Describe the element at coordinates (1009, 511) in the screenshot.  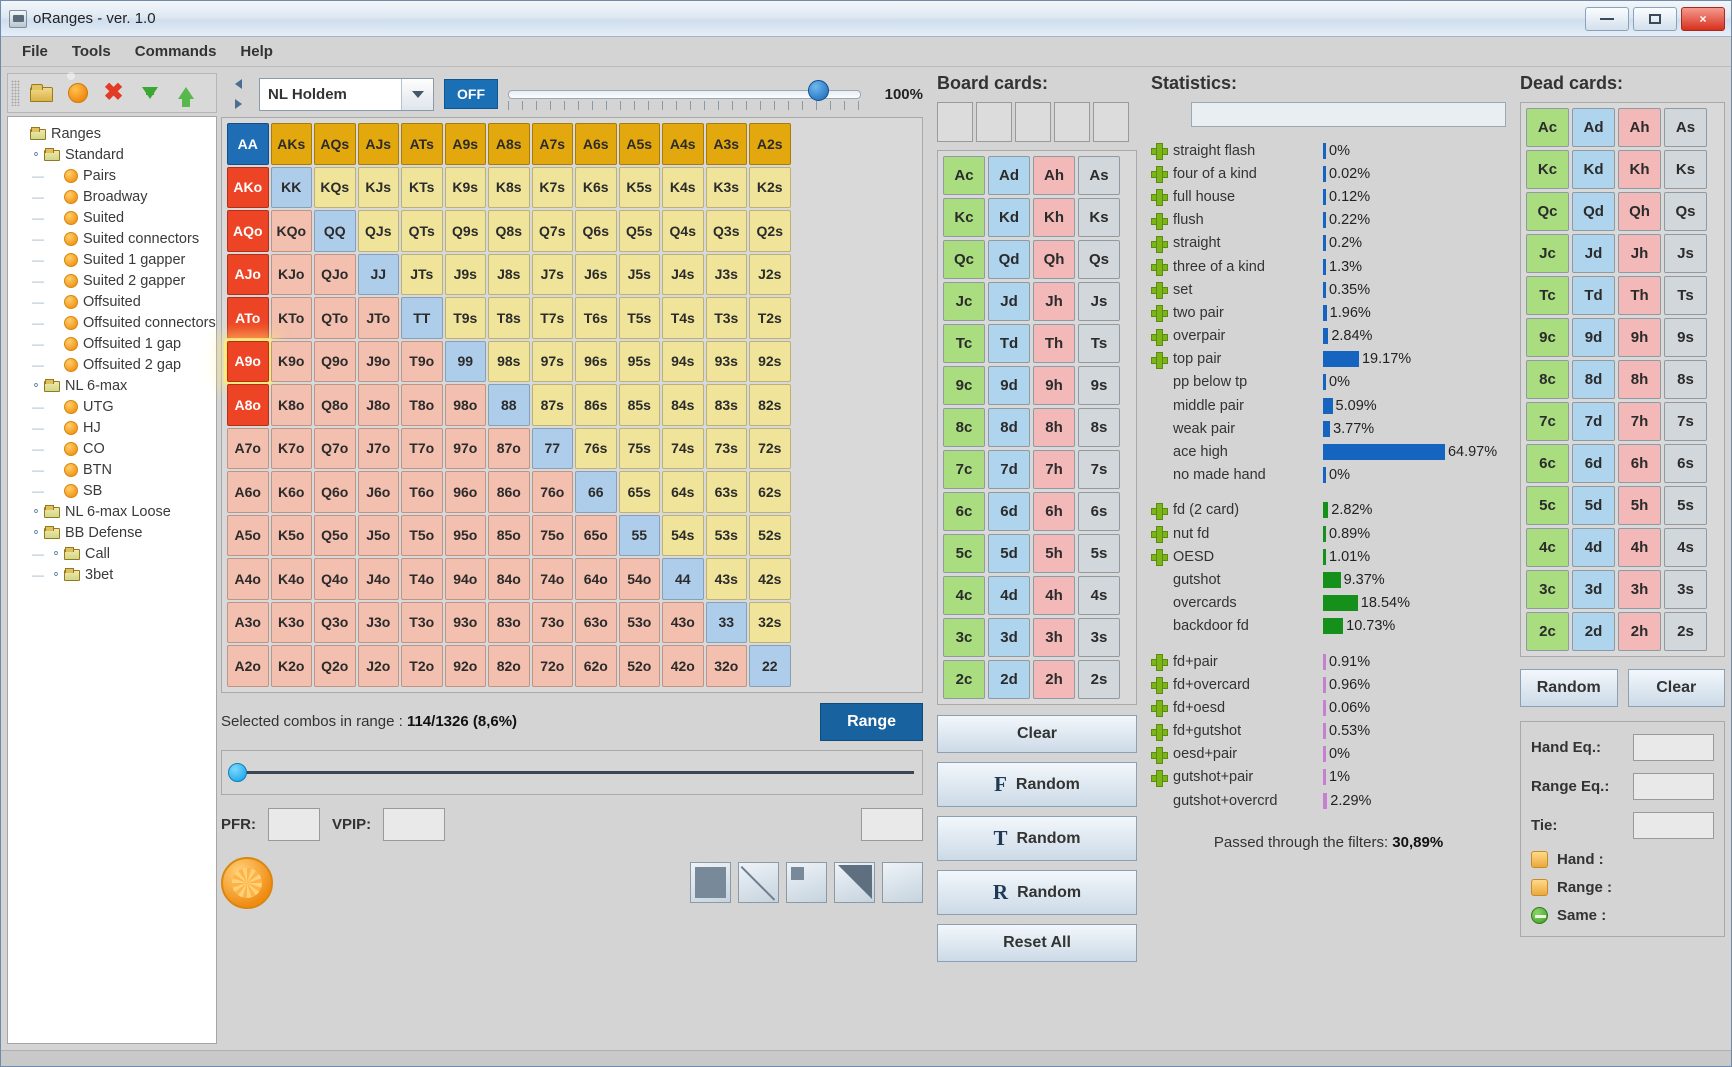
I see `card-6d: 6d` at that location.